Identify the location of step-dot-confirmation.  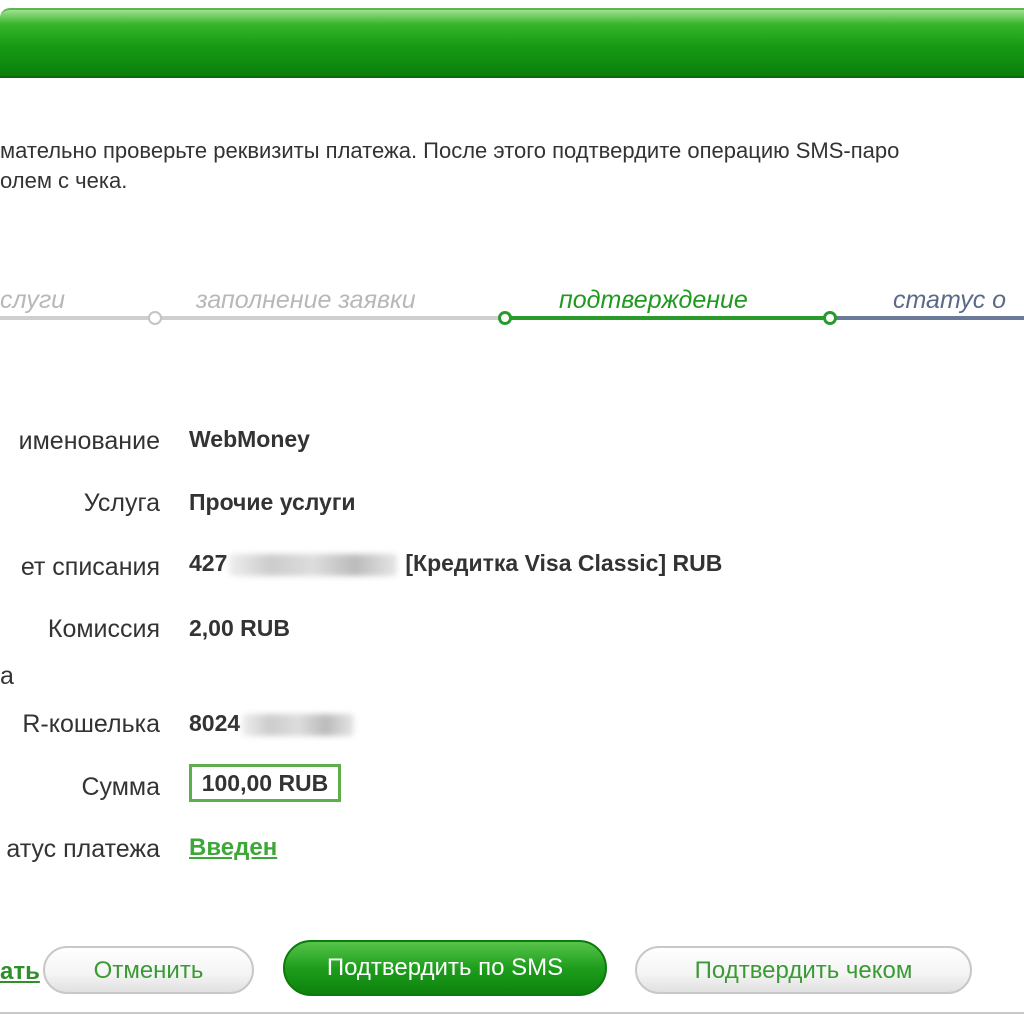
(505, 318).